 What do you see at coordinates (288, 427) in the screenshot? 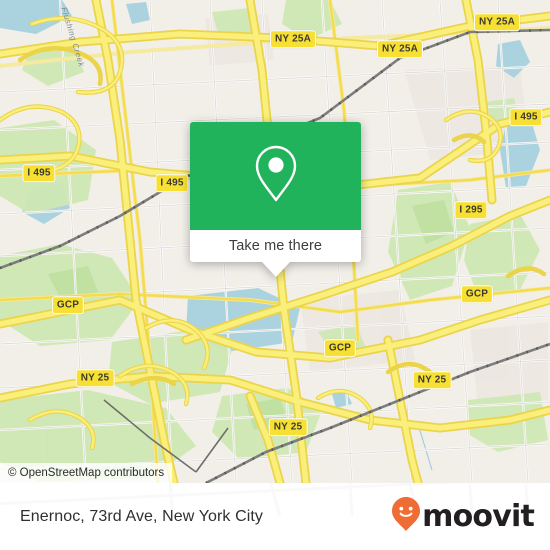
I see `shield-ny-25-3: NY 25` at bounding box center [288, 427].